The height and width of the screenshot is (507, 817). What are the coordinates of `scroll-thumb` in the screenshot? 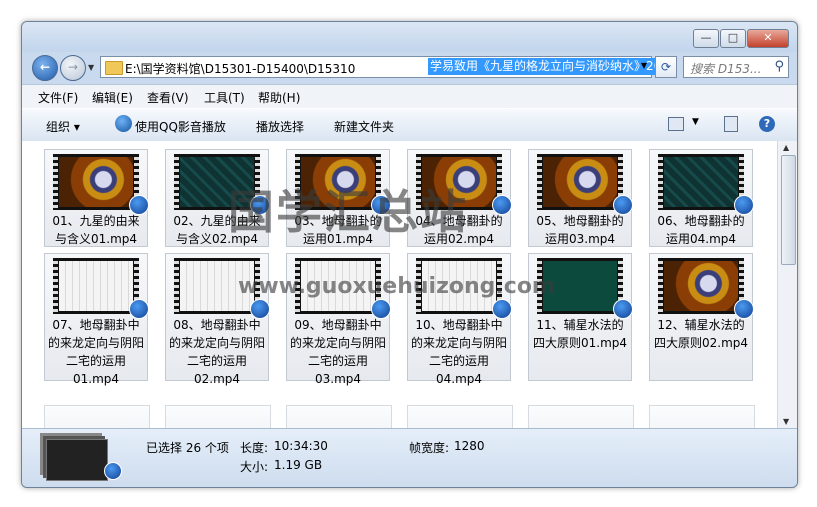 It's located at (788, 210).